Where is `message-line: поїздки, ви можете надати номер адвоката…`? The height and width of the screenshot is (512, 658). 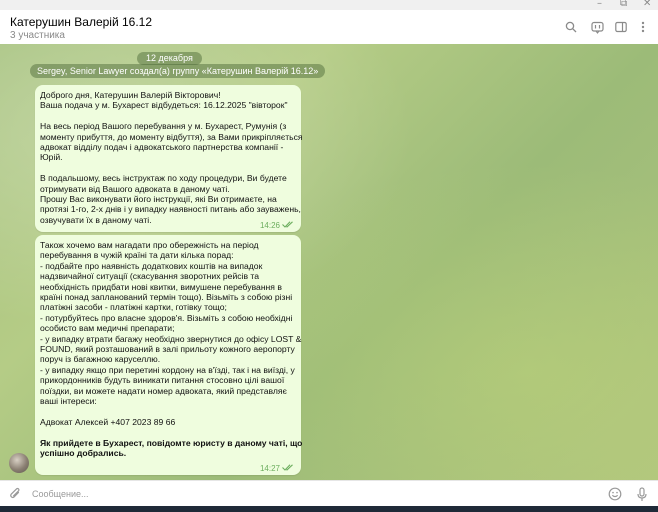 message-line: поїздки, ви можете надати номер адвоката… is located at coordinates (163, 390).